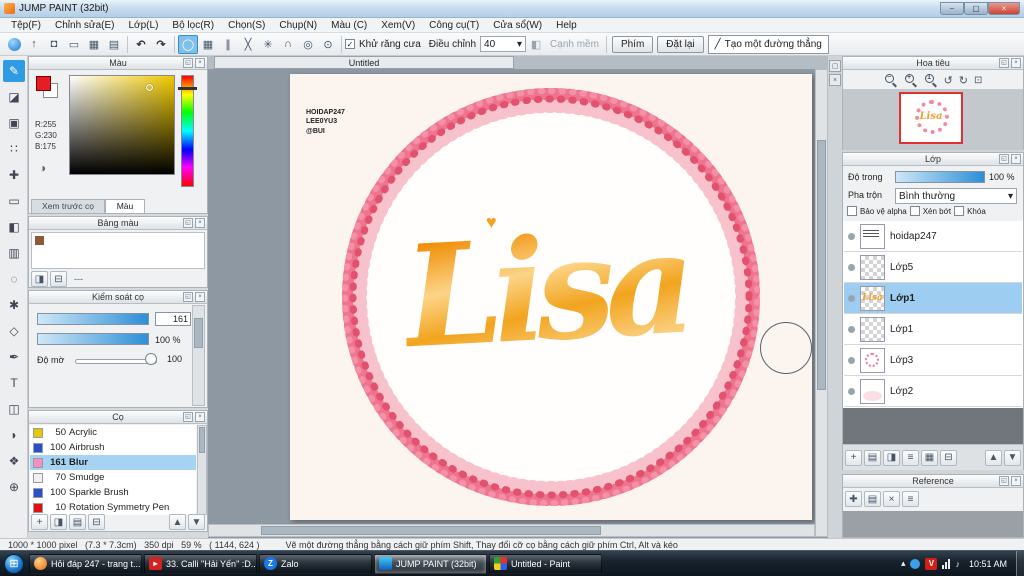 This screenshot has height=577, width=1024. Describe the element at coordinates (208, 44) in the screenshot. I see `snap-grid-icon: ▦` at that location.